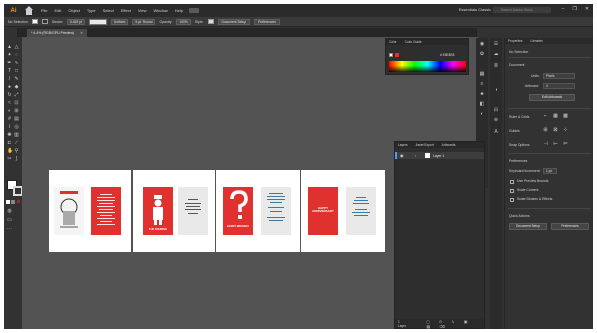 This screenshot has height=333, width=597. What do you see at coordinates (482, 94) in the screenshot?
I see `symbols-icon: ♣` at bounding box center [482, 94].